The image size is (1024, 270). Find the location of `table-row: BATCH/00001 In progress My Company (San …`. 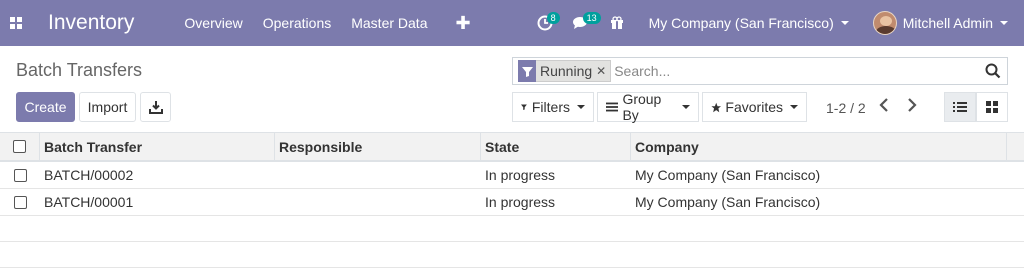

table-row: BATCH/00001 In progress My Company (San … is located at coordinates (512, 202).